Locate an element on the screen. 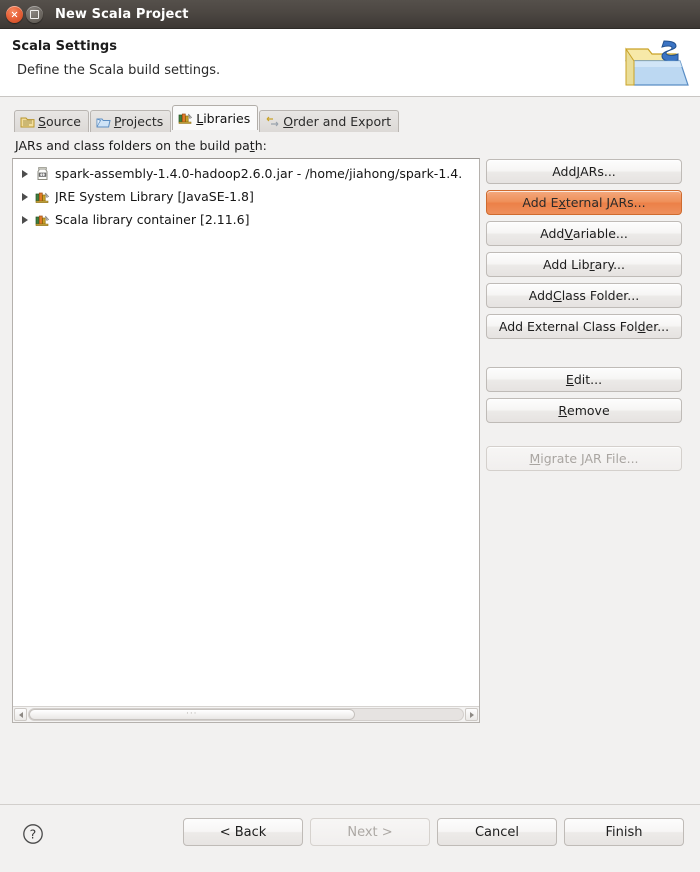  tab-order-and-export: Order and Export is located at coordinates (329, 121).